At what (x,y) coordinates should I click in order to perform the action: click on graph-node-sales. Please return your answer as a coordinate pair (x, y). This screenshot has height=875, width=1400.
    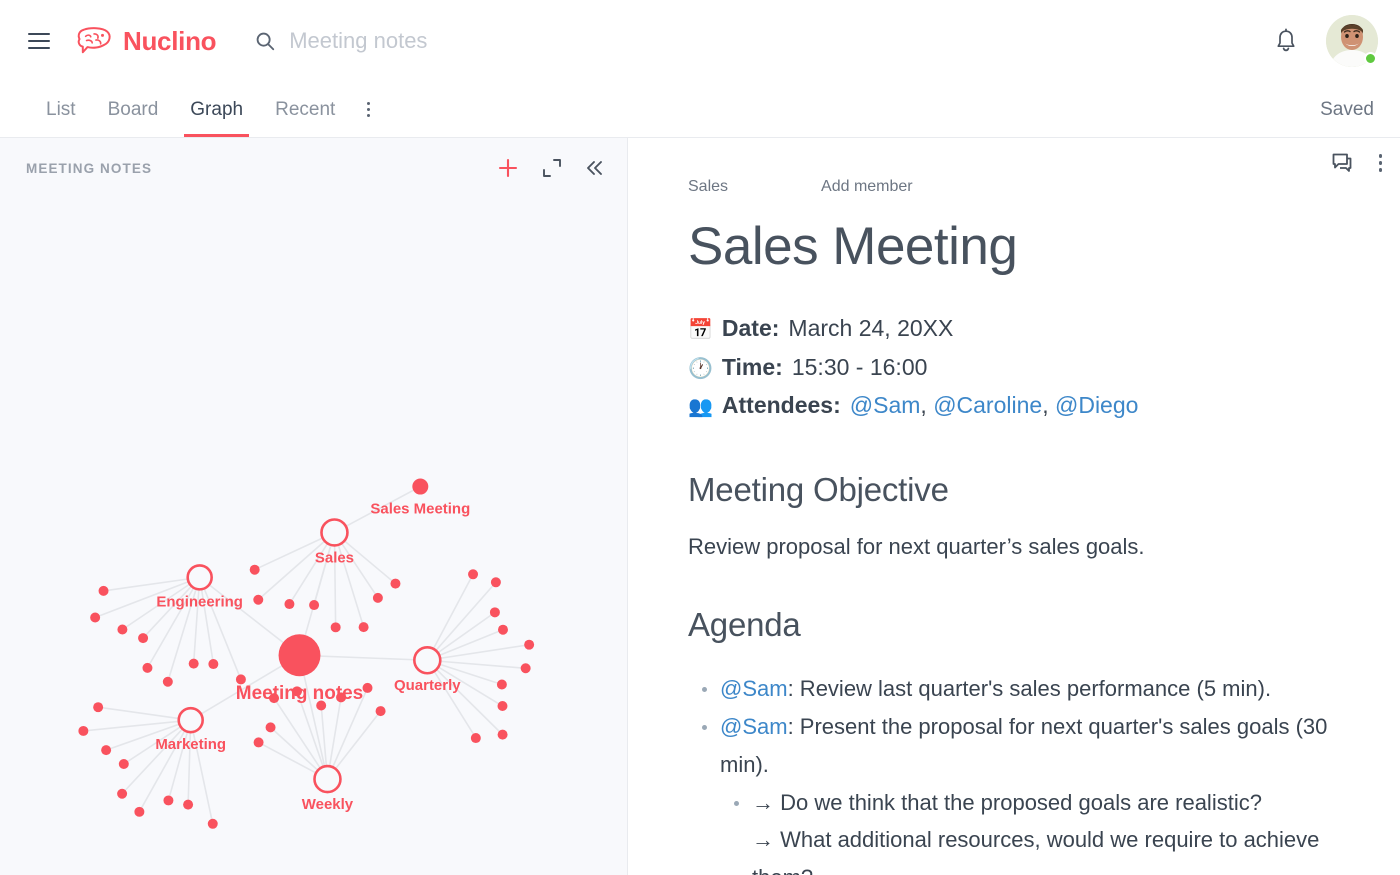
    Looking at the image, I should click on (334, 532).